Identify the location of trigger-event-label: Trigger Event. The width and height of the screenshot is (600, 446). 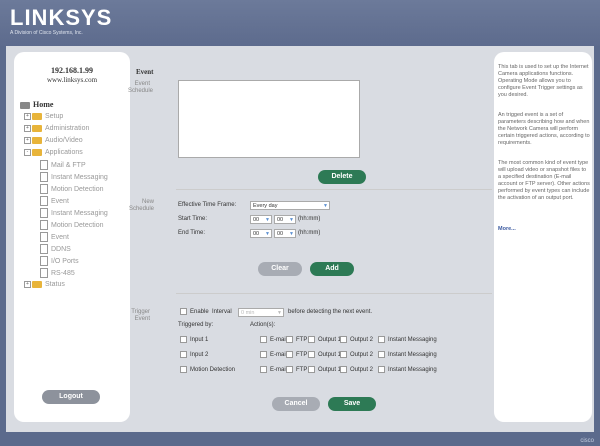
(140, 315).